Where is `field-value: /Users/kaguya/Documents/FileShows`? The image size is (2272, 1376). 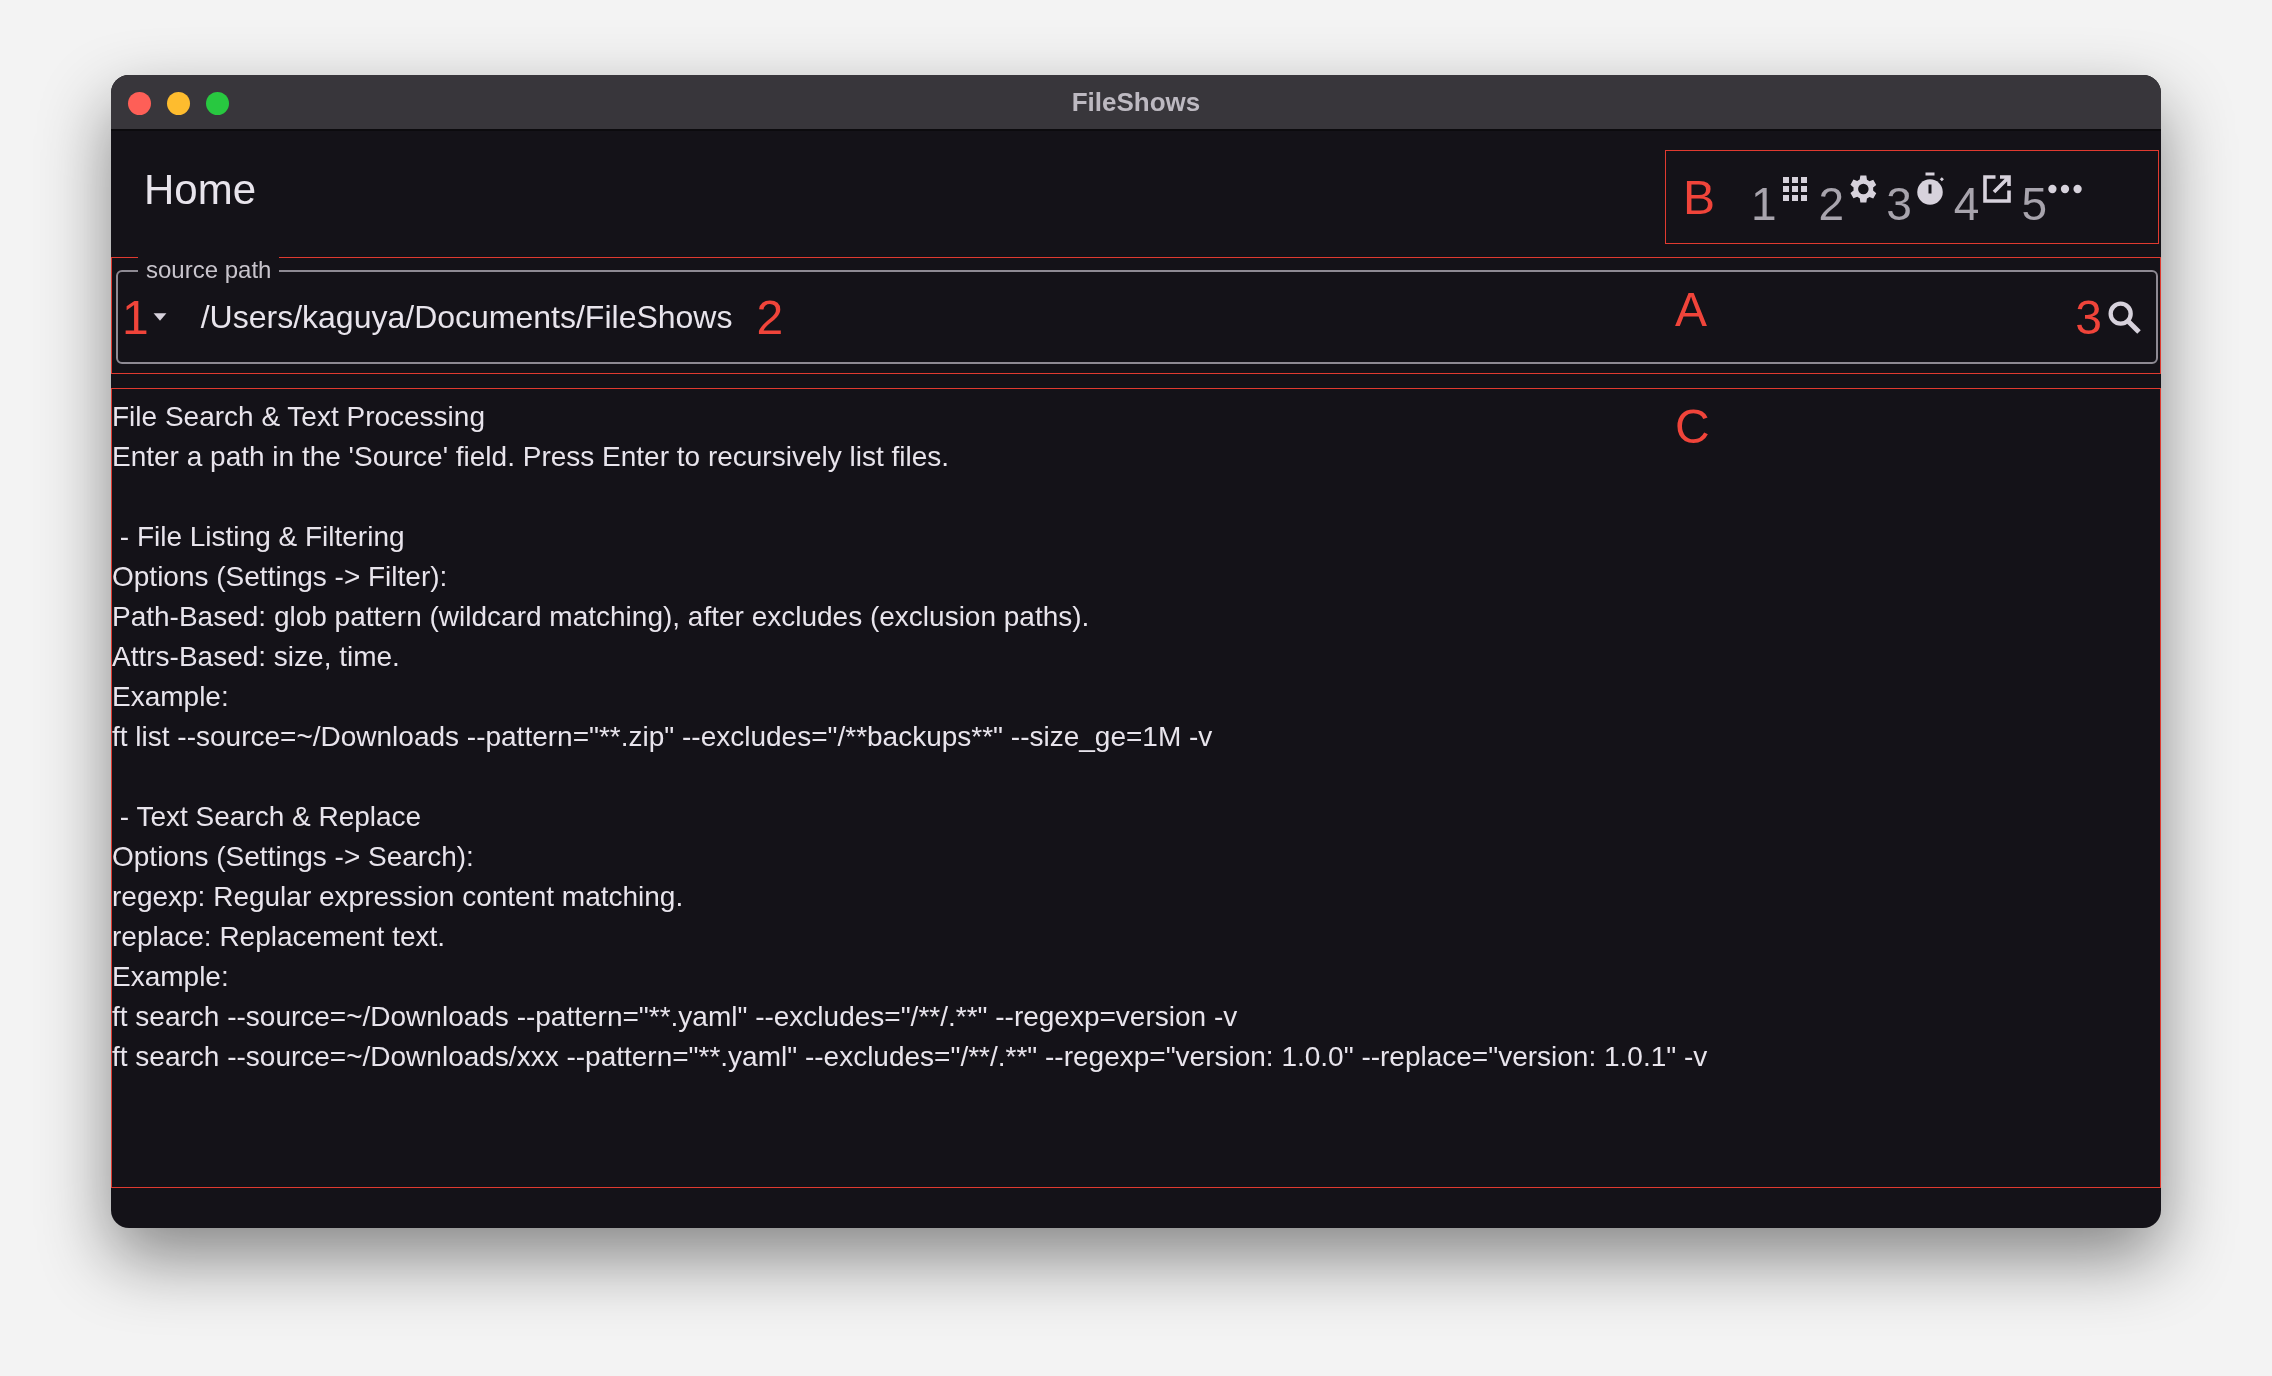
field-value: /Users/kaguya/Documents/FileShows is located at coordinates (466, 317).